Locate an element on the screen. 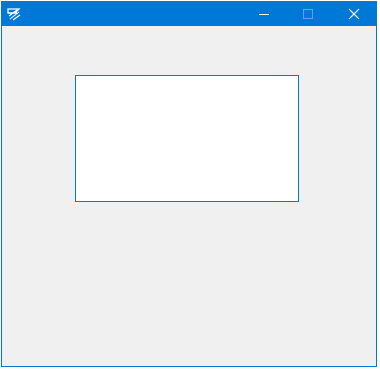  maximize-button is located at coordinates (308, 14).